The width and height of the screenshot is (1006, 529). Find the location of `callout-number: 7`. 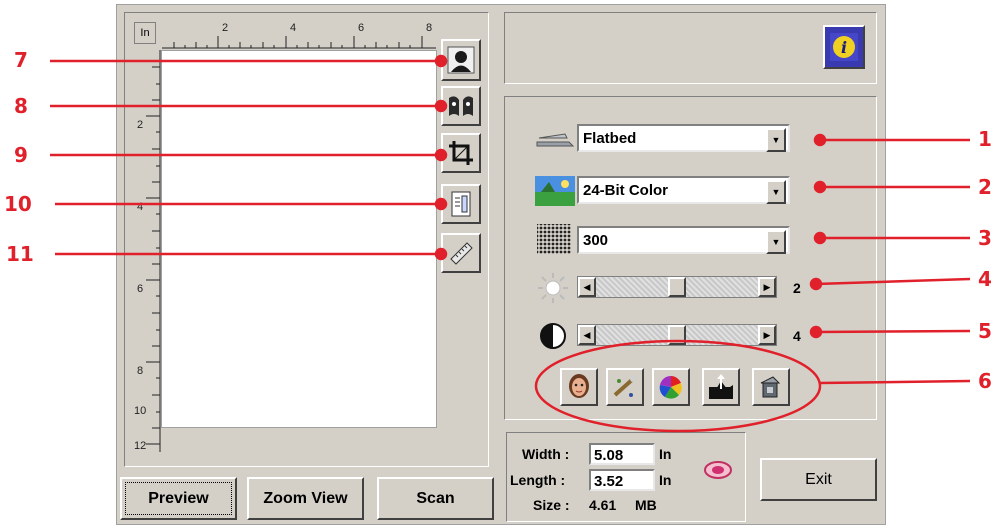

callout-number: 7 is located at coordinates (21, 60).